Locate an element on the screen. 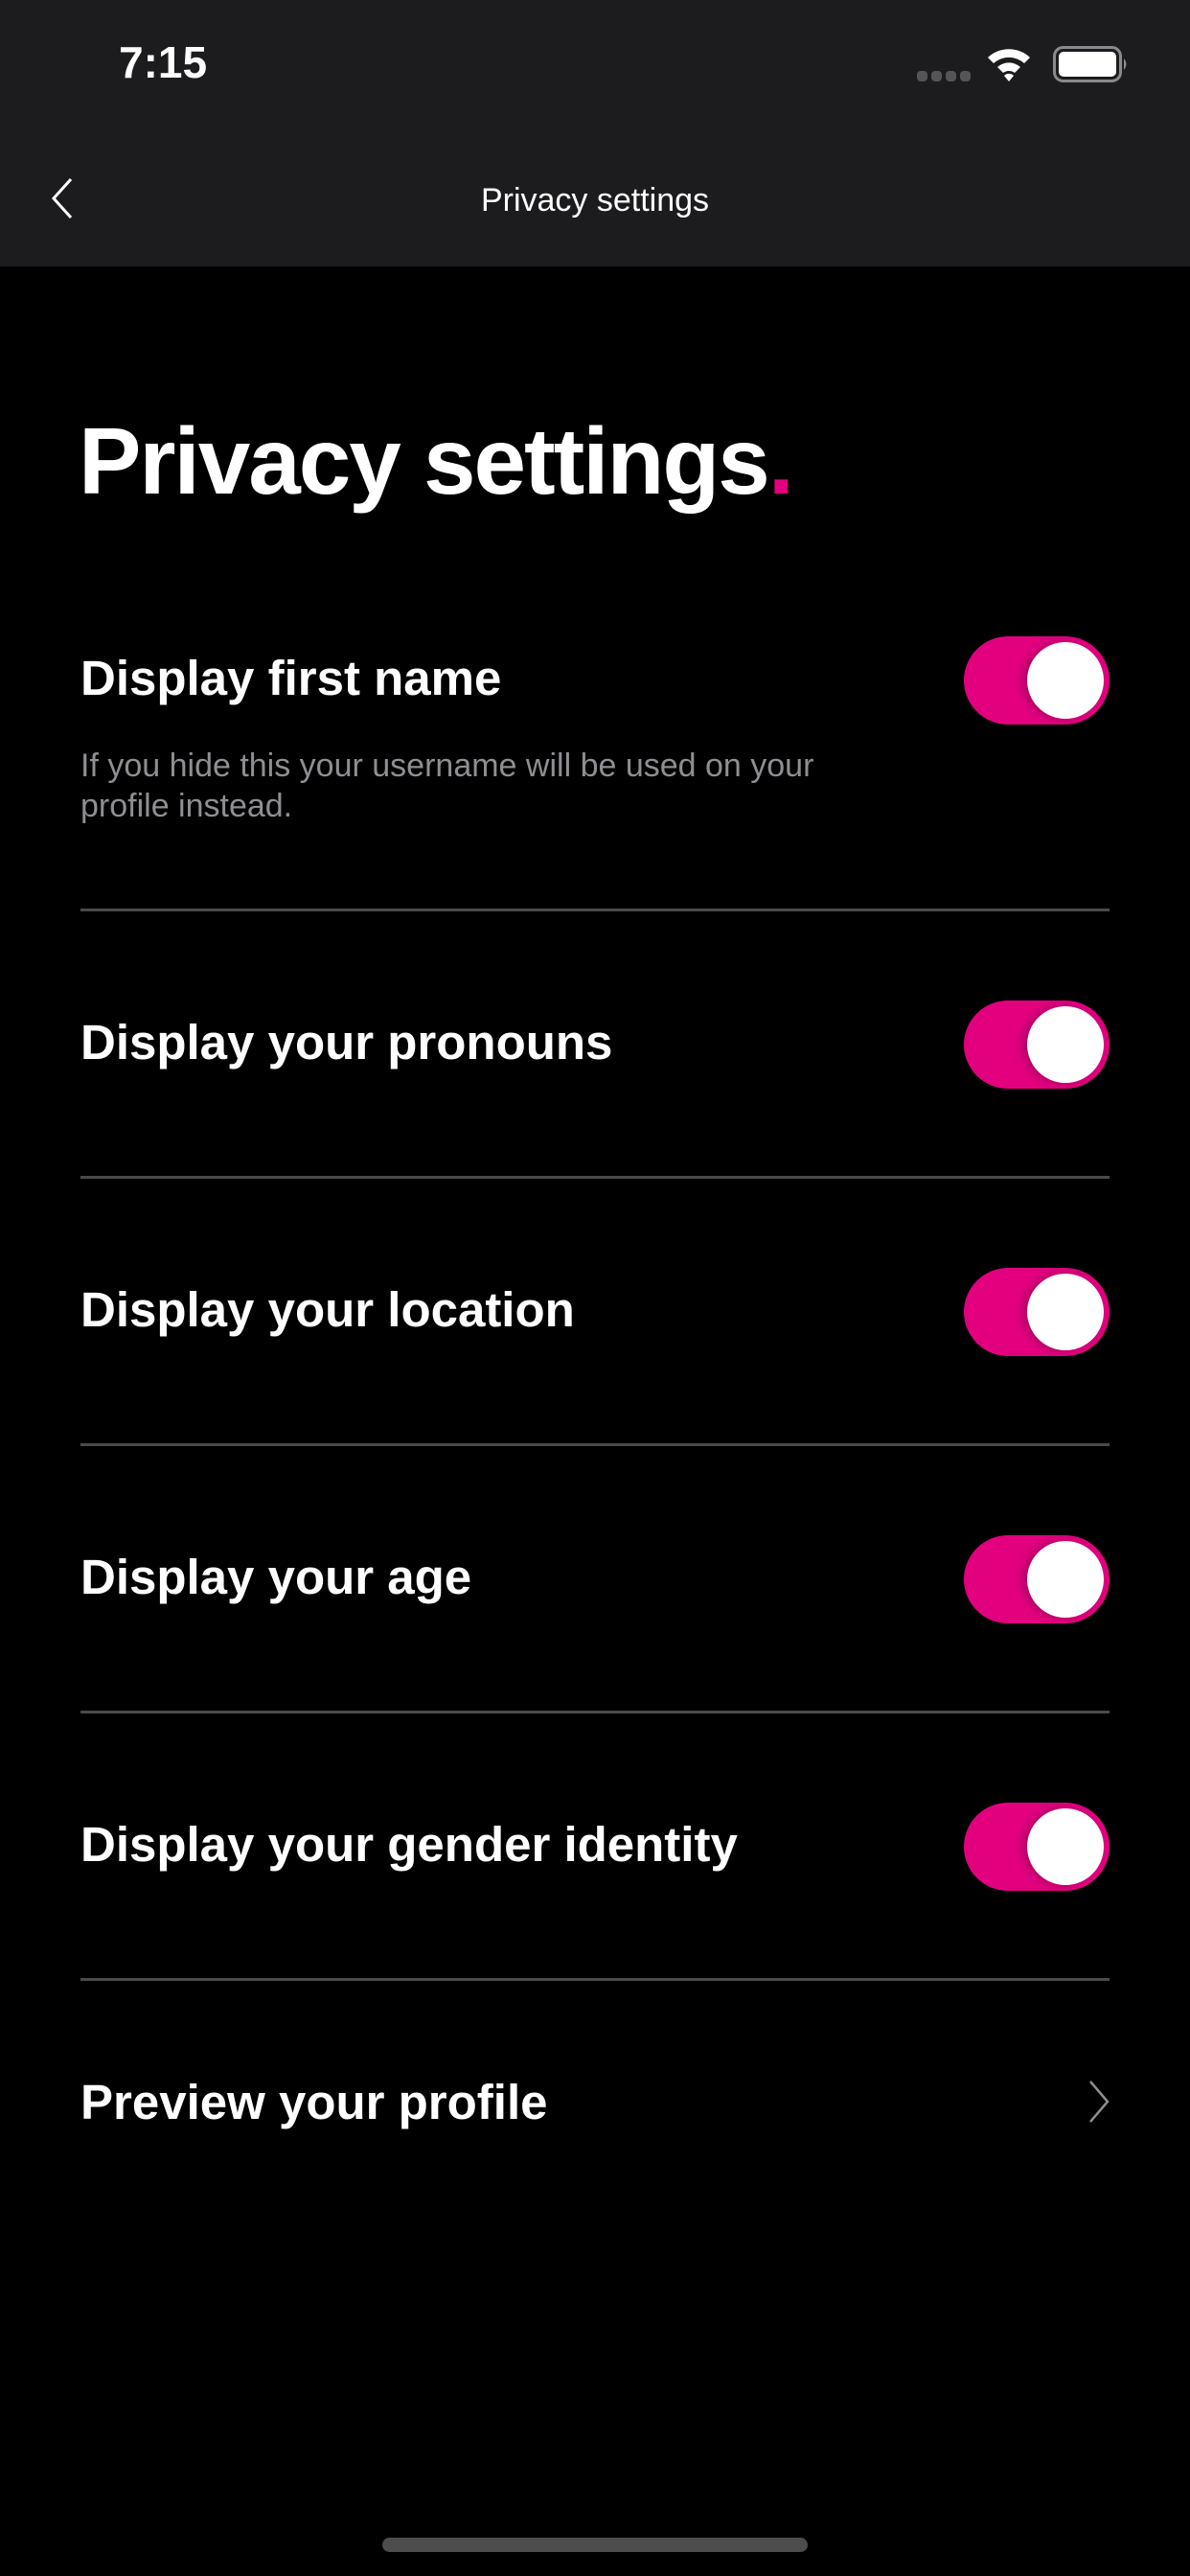  setting-row-pronouns: Display your pronouns is located at coordinates (595, 1044).